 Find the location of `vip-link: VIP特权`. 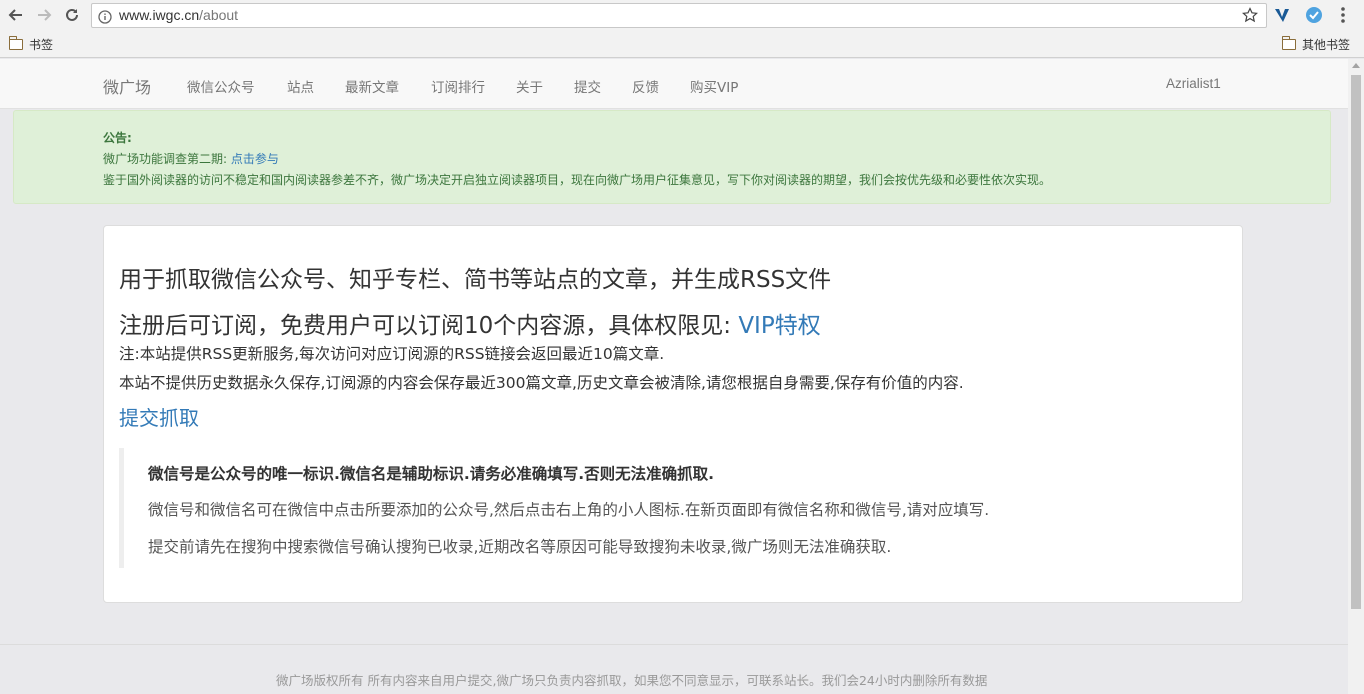

vip-link: VIP特权 is located at coordinates (779, 326).